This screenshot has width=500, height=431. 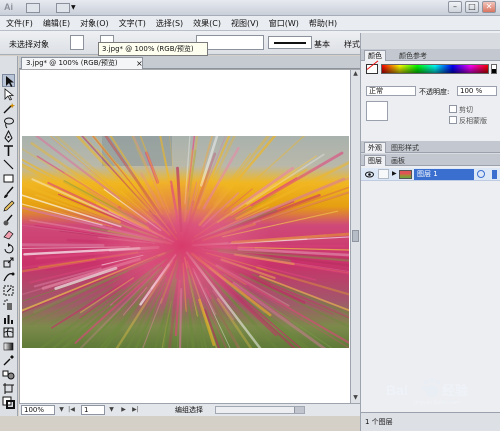 What do you see at coordinates (63, 8) in the screenshot?
I see `arrange-documents-icon` at bounding box center [63, 8].